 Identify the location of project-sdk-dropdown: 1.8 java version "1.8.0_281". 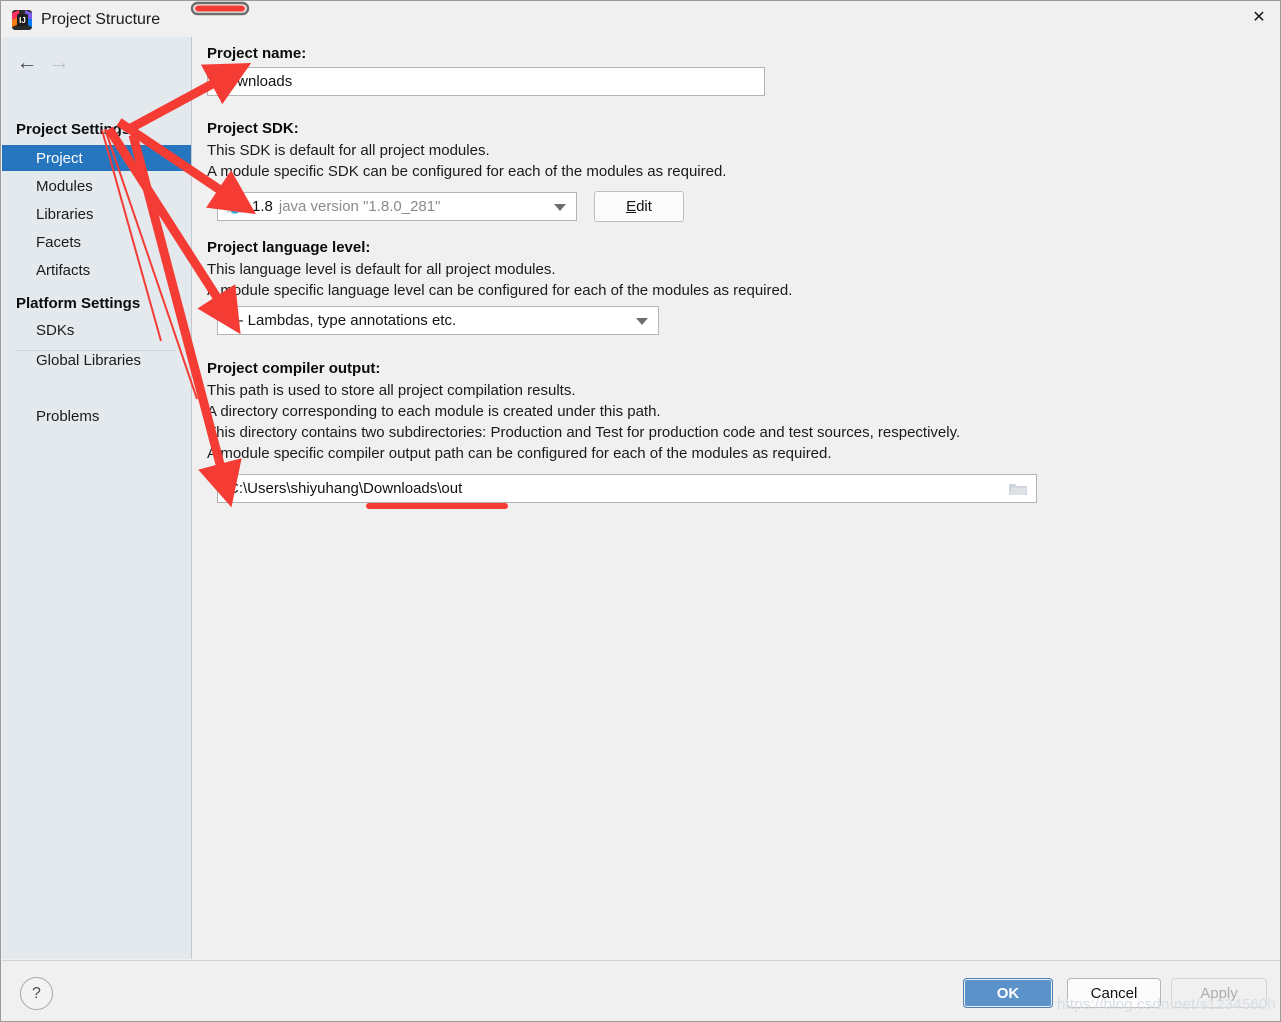
(397, 206).